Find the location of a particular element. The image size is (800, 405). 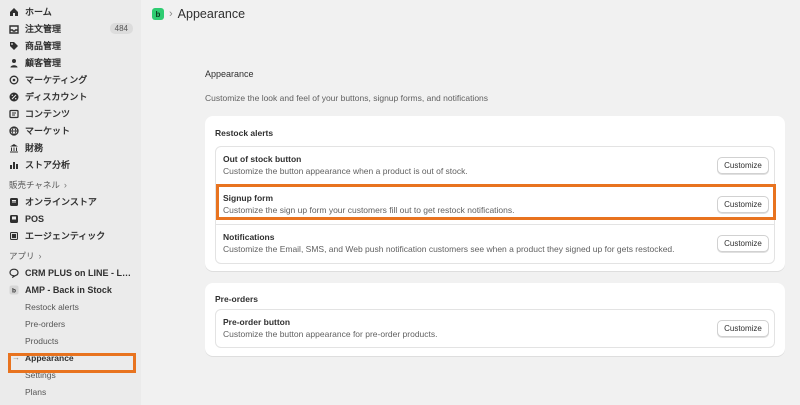

nav-item-markets: マーケット is located at coordinates (70, 130).